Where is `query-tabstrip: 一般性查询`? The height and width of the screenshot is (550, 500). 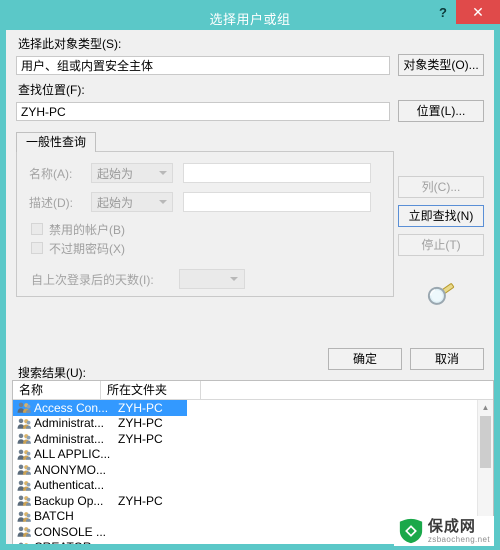
query-tabstrip: 一般性查询 is located at coordinates (205, 142).